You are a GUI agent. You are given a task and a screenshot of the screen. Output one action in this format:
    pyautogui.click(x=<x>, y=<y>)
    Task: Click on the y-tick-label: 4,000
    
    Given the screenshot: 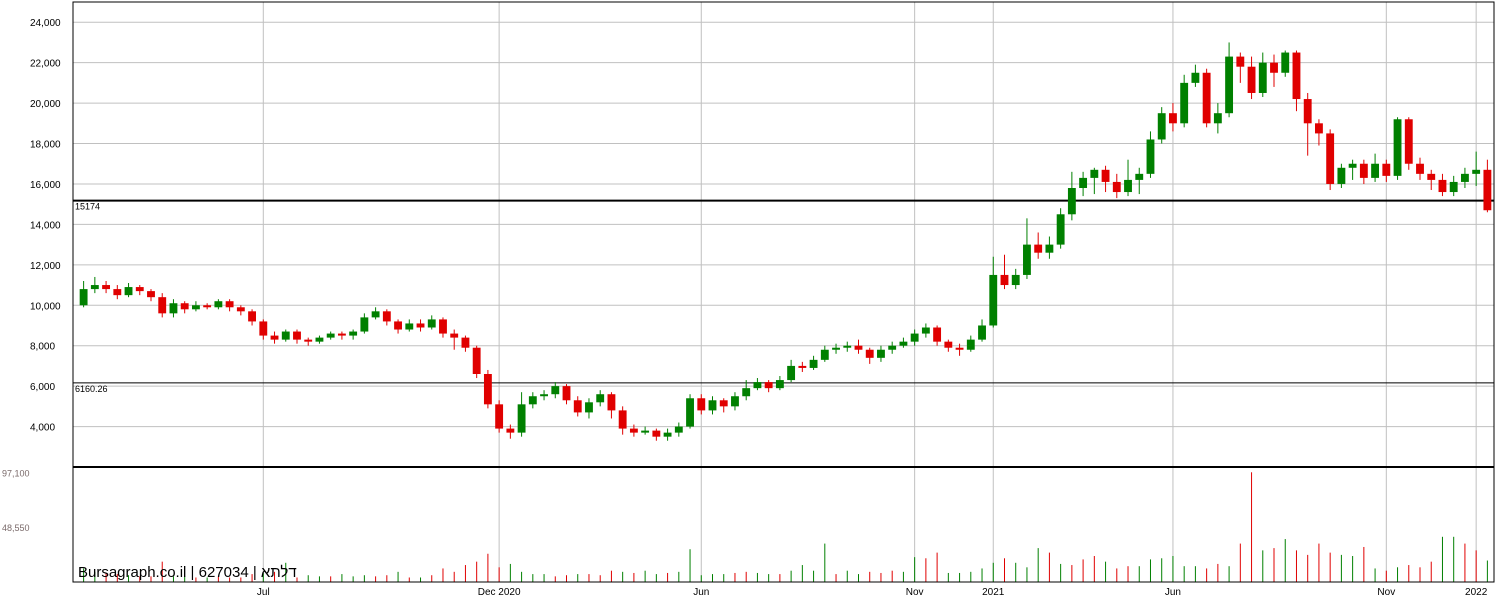 What is the action you would take?
    pyautogui.click(x=42, y=428)
    